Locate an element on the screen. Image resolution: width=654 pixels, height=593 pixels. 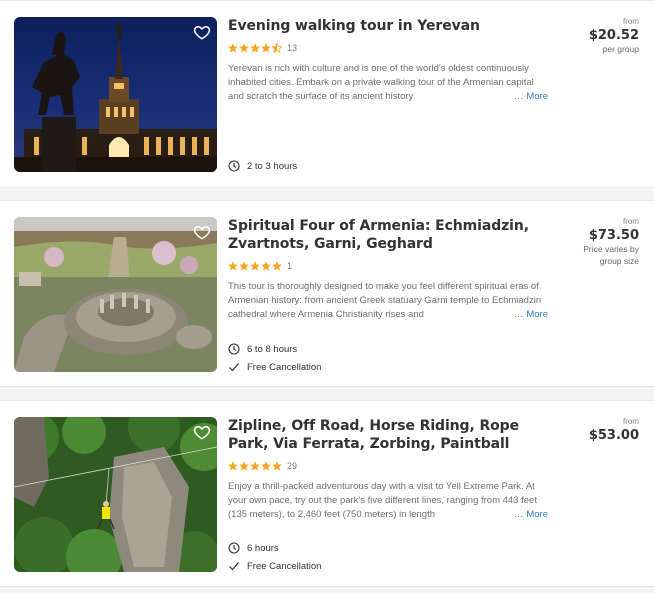
duration-text: 2 to 3 hours is located at coordinates (272, 166).